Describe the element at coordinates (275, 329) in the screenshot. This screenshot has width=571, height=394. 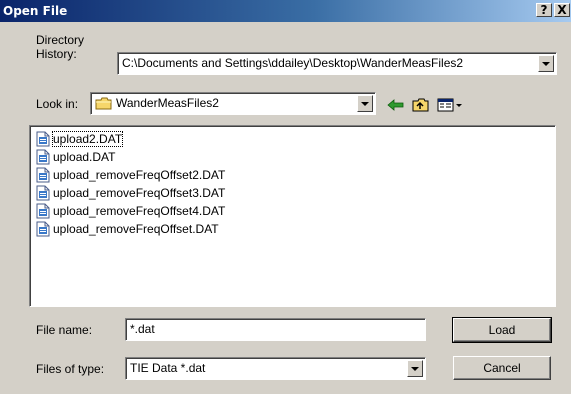
I see `file-name-input: *.dat` at that location.